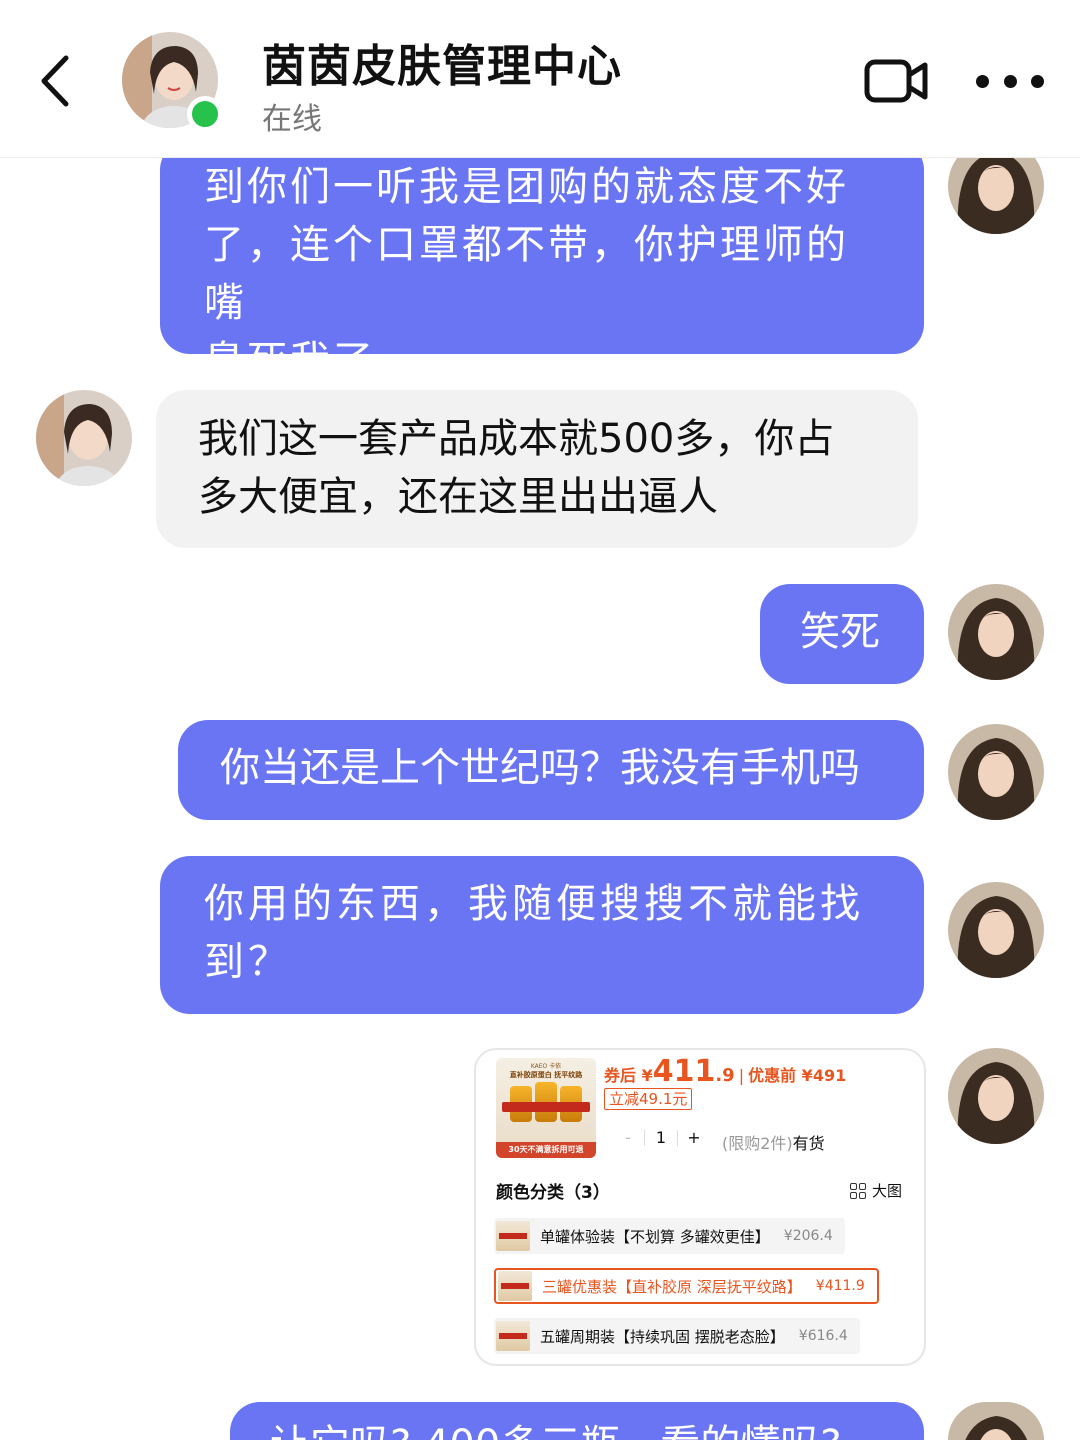  What do you see at coordinates (808, 1236) in the screenshot?
I see `variant-price: ¥206.4` at bounding box center [808, 1236].